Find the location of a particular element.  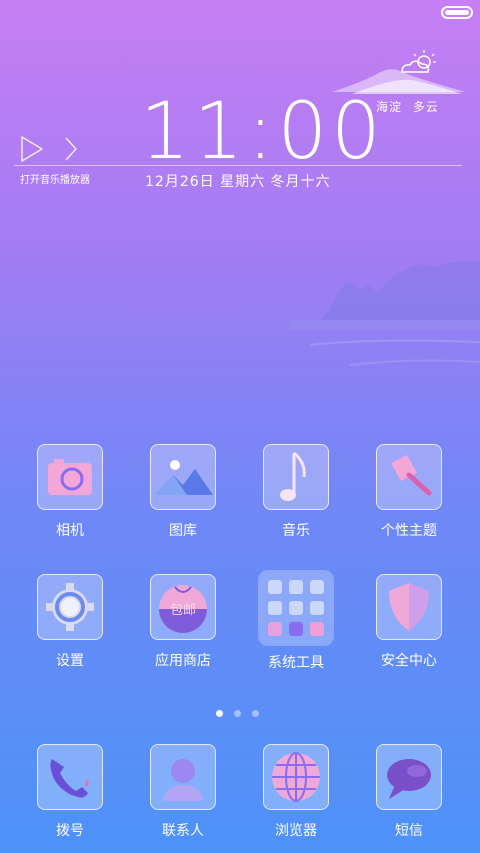

app-gallery: 图库 is located at coordinates (183, 492).